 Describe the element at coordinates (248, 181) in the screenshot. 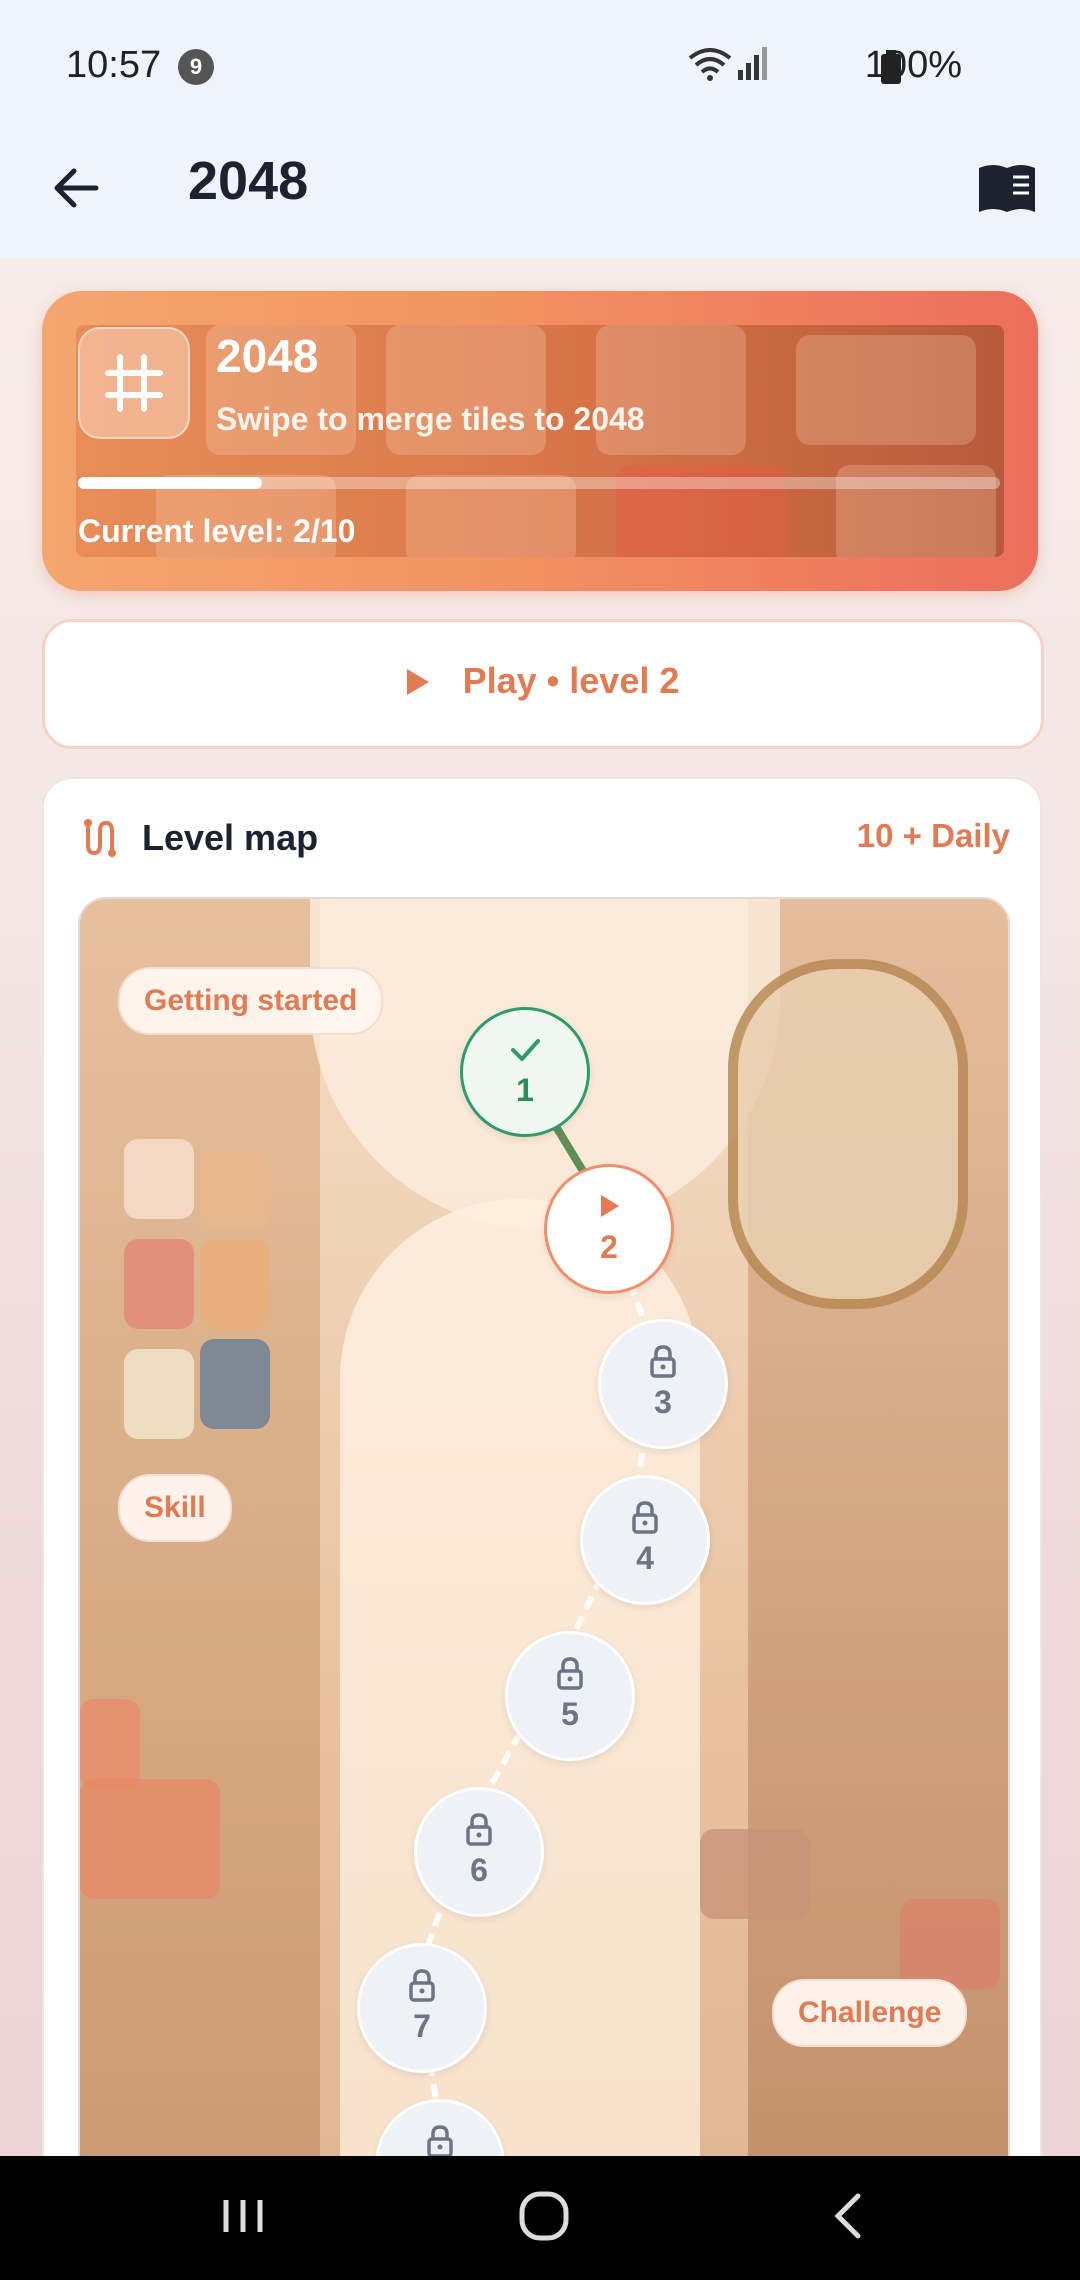

I see `page-title: 2048` at that location.